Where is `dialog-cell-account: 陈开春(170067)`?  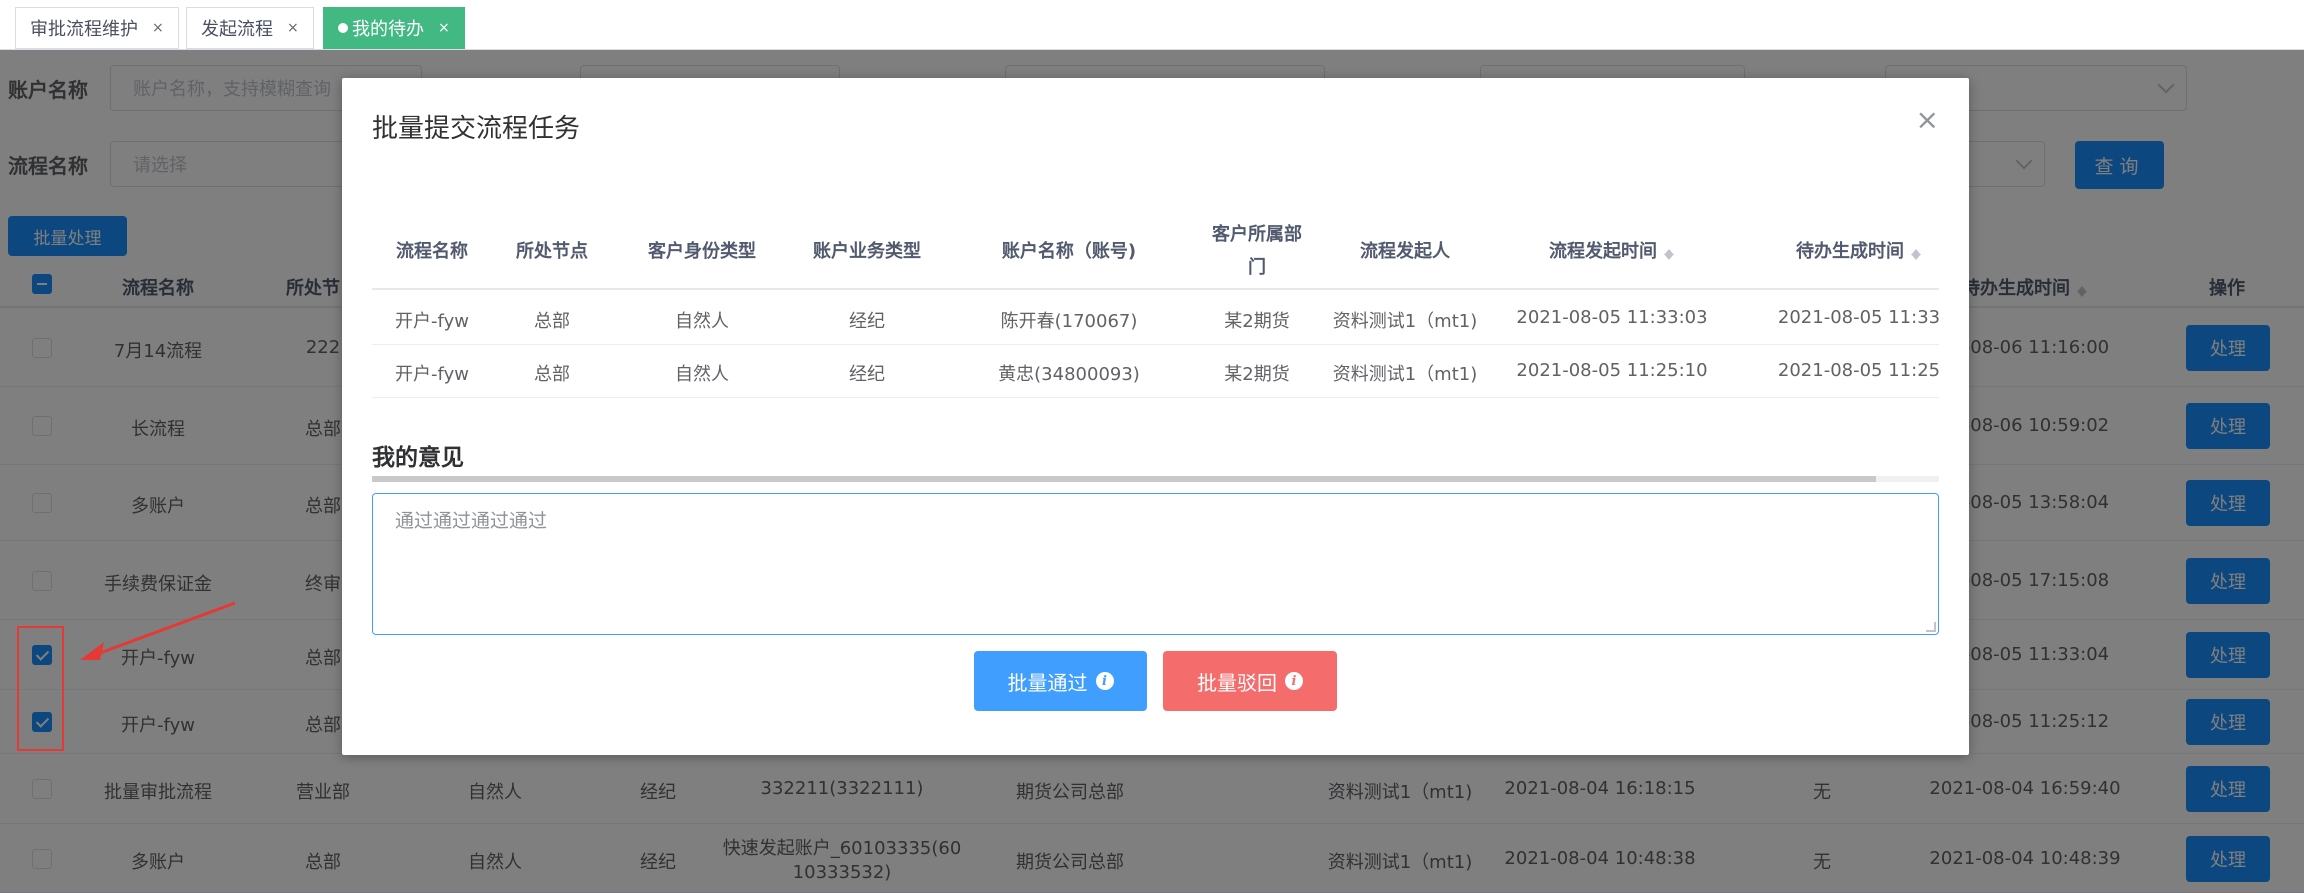 dialog-cell-account: 陈开春(170067) is located at coordinates (1069, 321).